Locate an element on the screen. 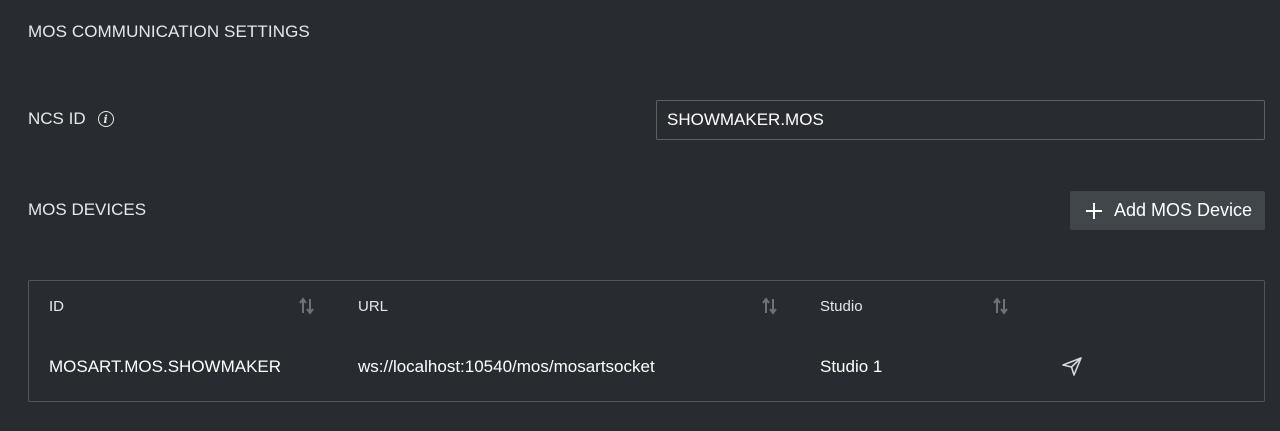 Image resolution: width=1280 pixels, height=431 pixels. device-url-cell: ws://localhost:10540/mos/mosartsocket is located at coordinates (506, 366).